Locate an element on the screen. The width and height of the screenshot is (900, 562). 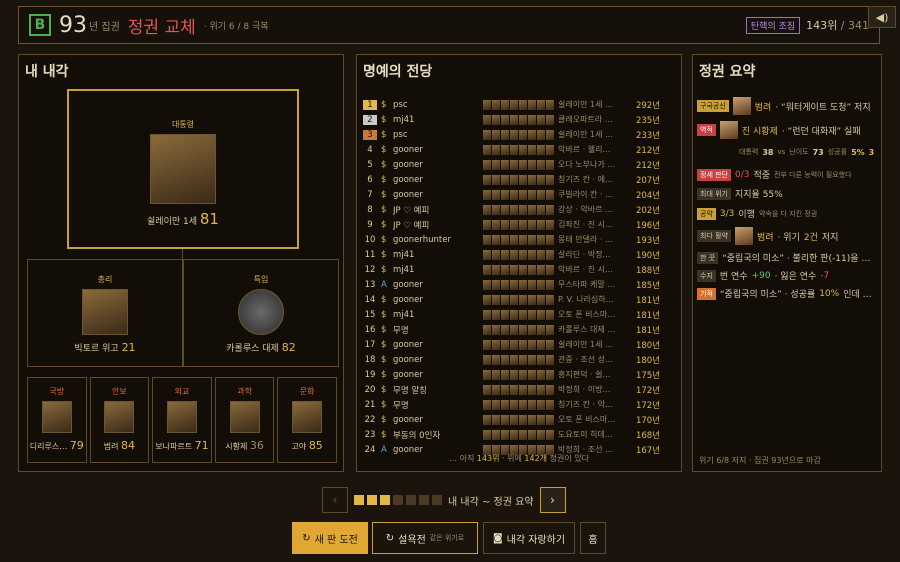
table-row: 2 $ mj41 클레오파트라 … 235년 is located at coordinates (520, 119).